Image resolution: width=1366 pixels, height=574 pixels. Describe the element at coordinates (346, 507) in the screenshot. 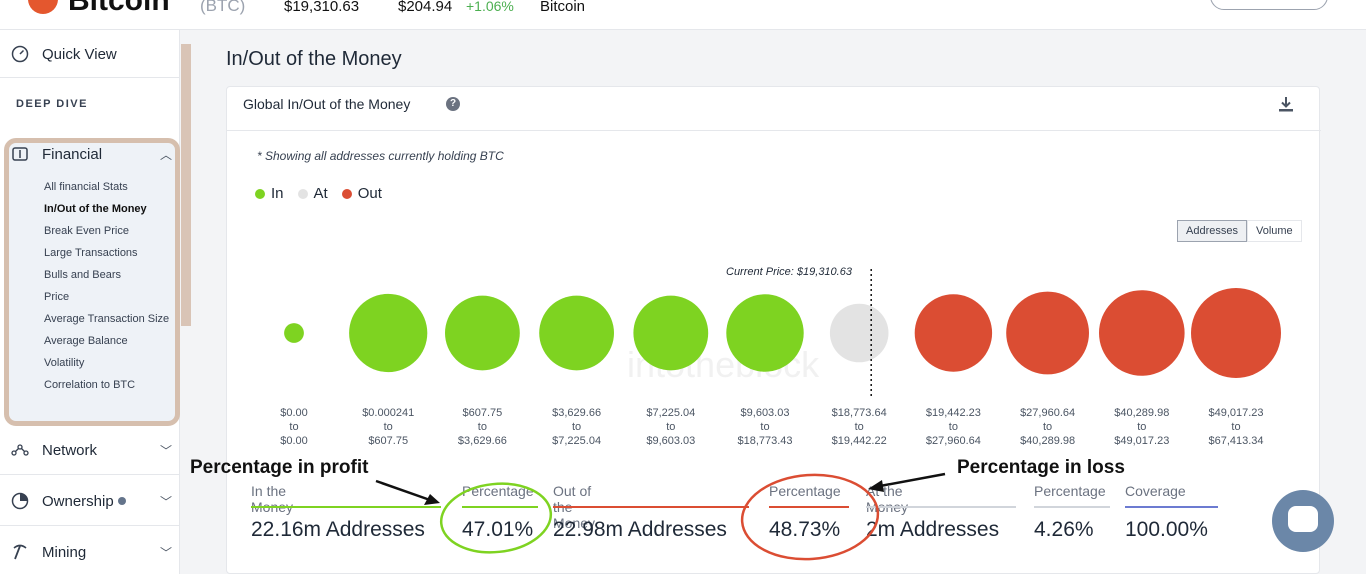

I see `in-underline` at that location.